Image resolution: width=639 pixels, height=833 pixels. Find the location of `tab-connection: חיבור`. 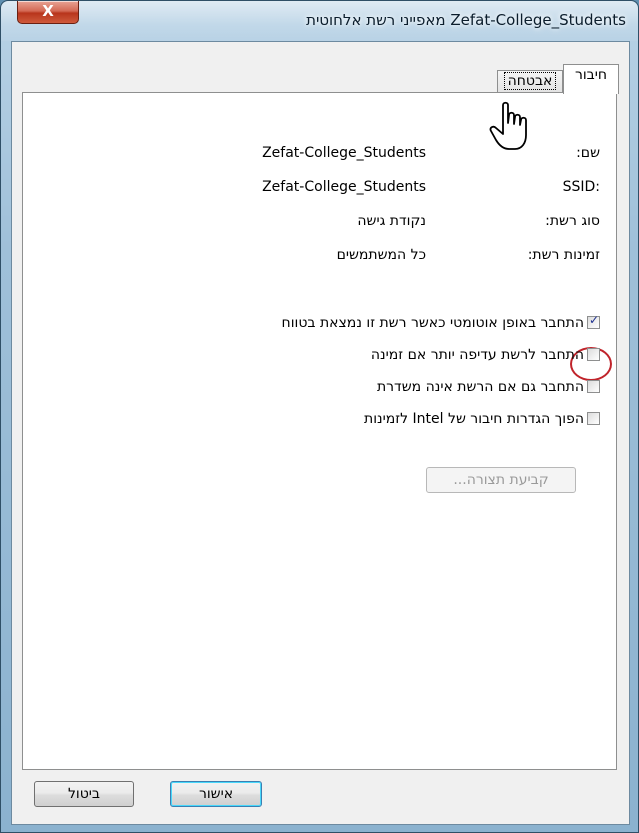

tab-connection: חיבור is located at coordinates (591, 79).